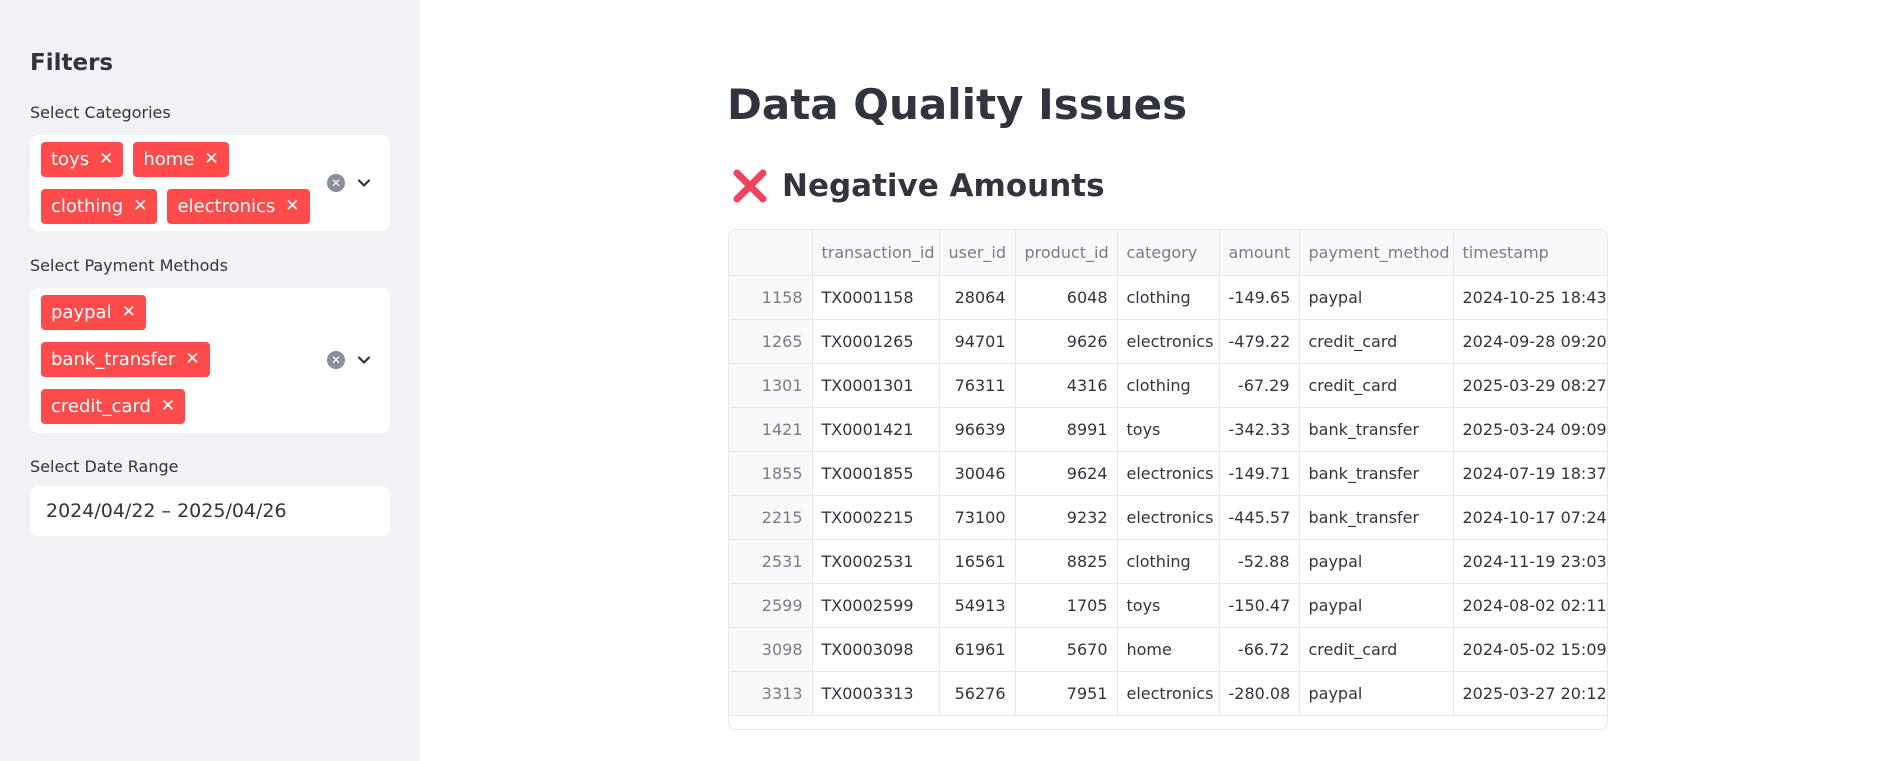 The width and height of the screenshot is (1904, 761). What do you see at coordinates (1066, 297) in the screenshot?
I see `table-cell: 6048` at bounding box center [1066, 297].